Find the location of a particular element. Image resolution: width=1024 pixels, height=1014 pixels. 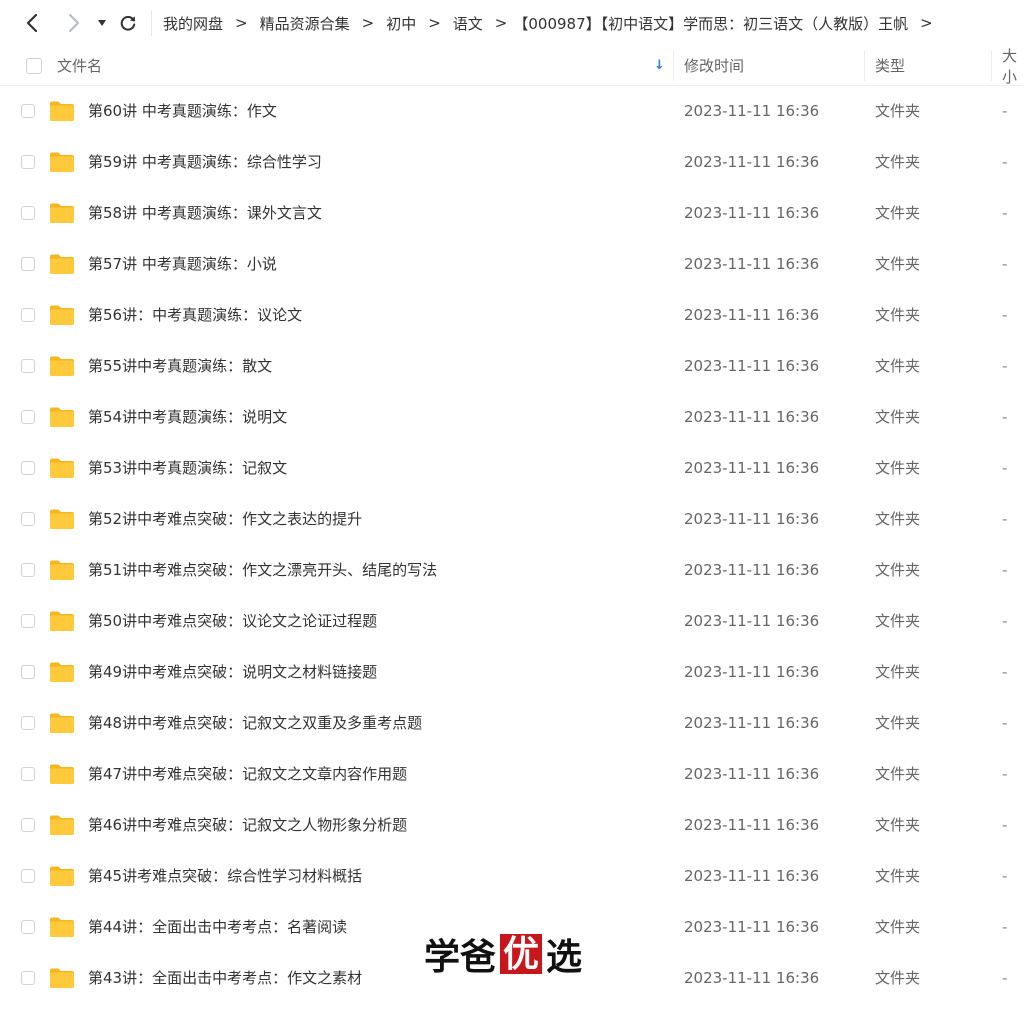

file-name: 第47讲中考难点突破：记叙文之文章内容作用题 is located at coordinates (247, 774).